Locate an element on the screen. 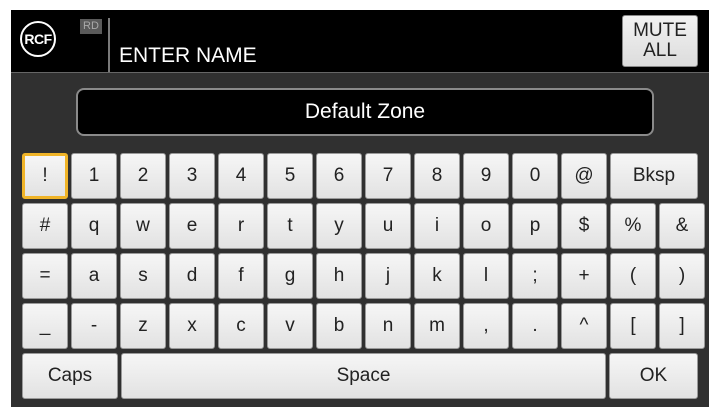 This screenshot has width=709, height=407. key-hash: # is located at coordinates (45, 226).